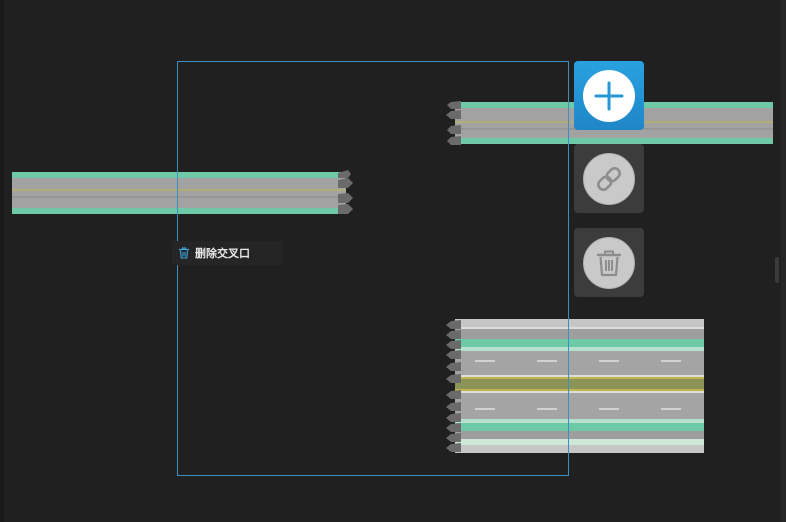  Describe the element at coordinates (222, 253) in the screenshot. I see `delete-intersection-label: 删除交叉口` at that location.